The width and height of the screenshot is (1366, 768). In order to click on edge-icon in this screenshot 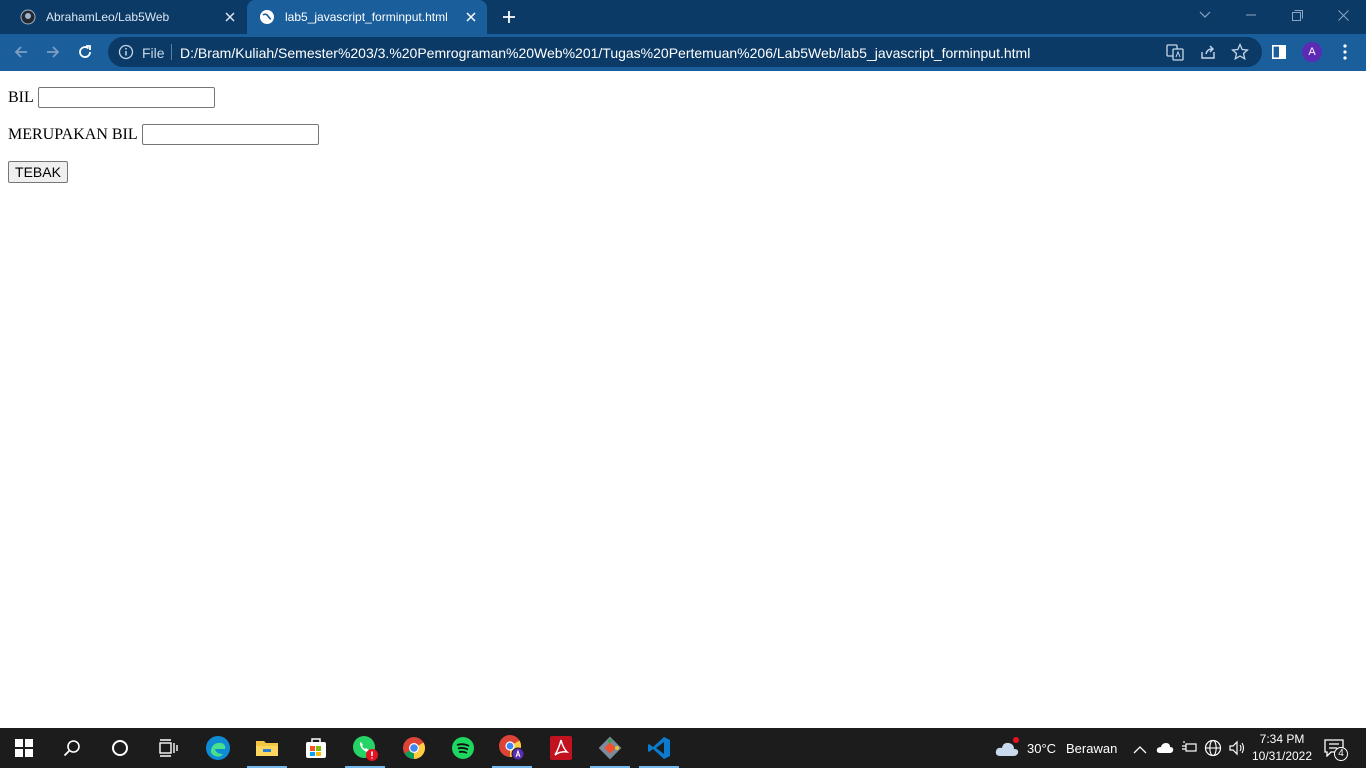, I will do `click(218, 748)`.